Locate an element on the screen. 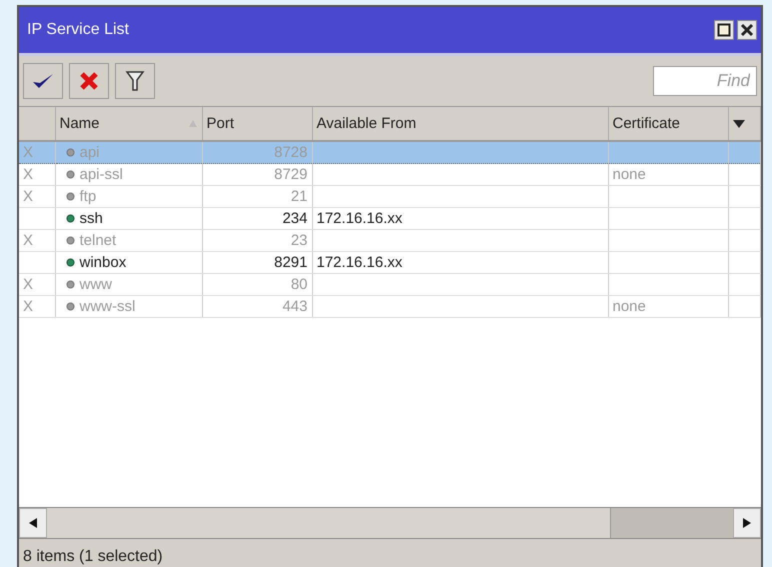 This screenshot has height=567, width=772. table-cell: 8291 is located at coordinates (257, 263).